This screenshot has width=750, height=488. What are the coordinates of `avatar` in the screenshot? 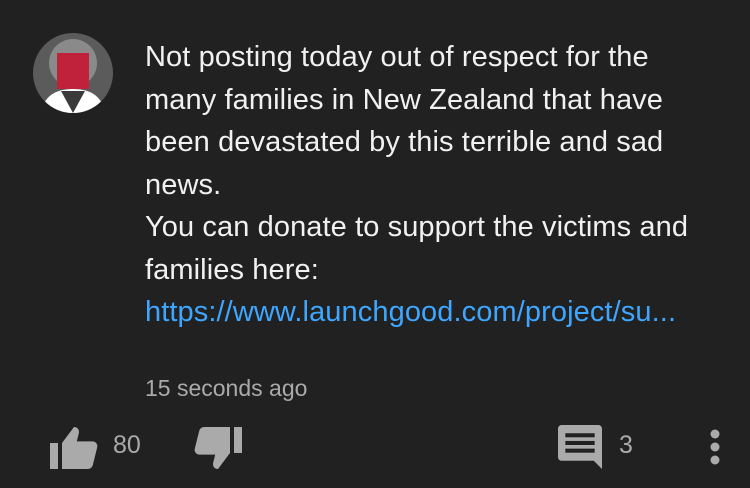 It's located at (73, 73).